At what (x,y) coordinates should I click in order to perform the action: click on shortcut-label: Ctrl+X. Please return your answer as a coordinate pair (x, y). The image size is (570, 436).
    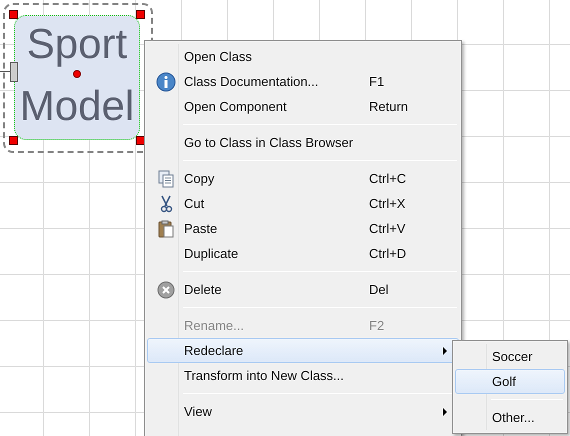
    Looking at the image, I should click on (387, 203).